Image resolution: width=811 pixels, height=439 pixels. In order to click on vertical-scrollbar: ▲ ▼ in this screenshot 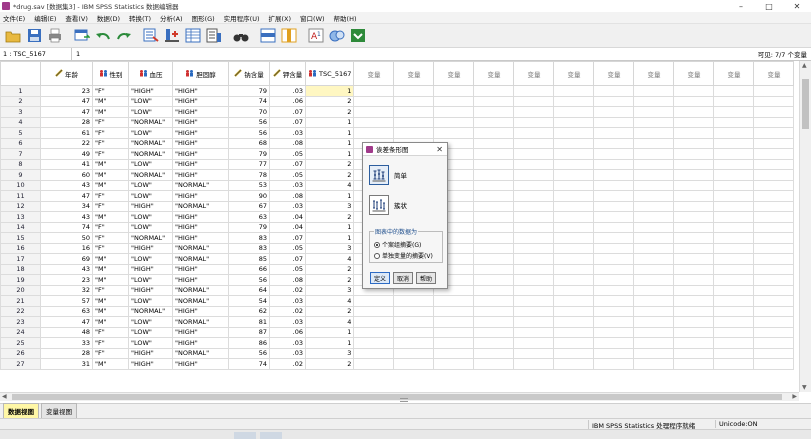, I will do `click(805, 226)`.